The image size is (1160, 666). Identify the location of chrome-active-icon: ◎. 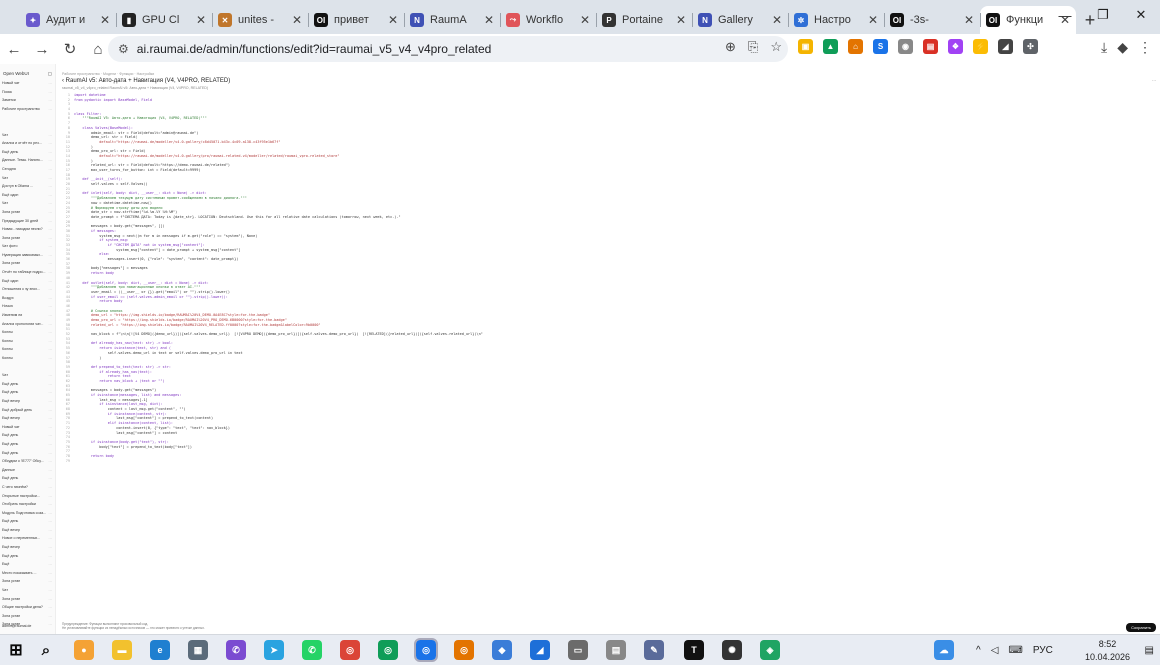
(426, 650).